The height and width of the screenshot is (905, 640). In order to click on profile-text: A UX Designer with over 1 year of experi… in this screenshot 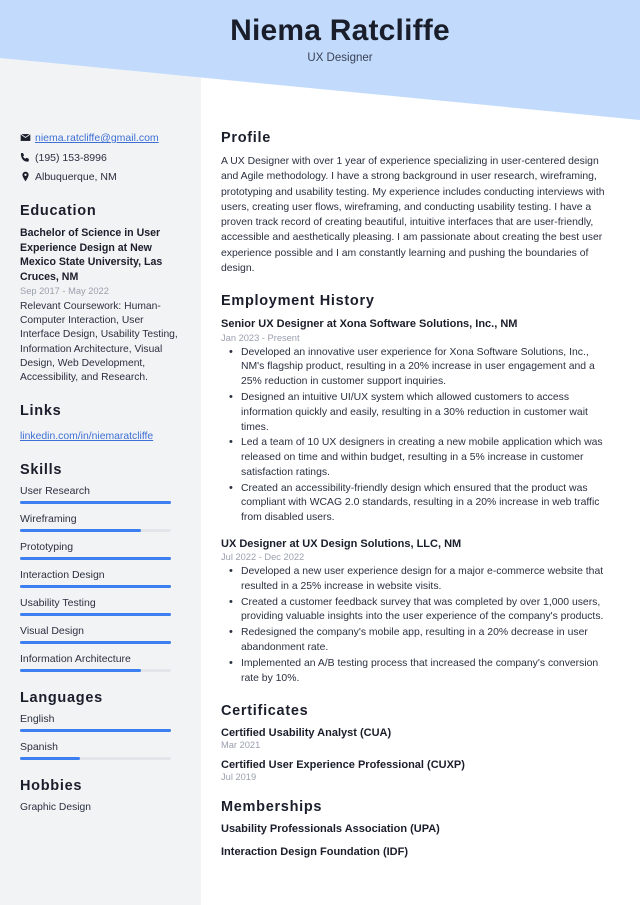, I will do `click(413, 215)`.